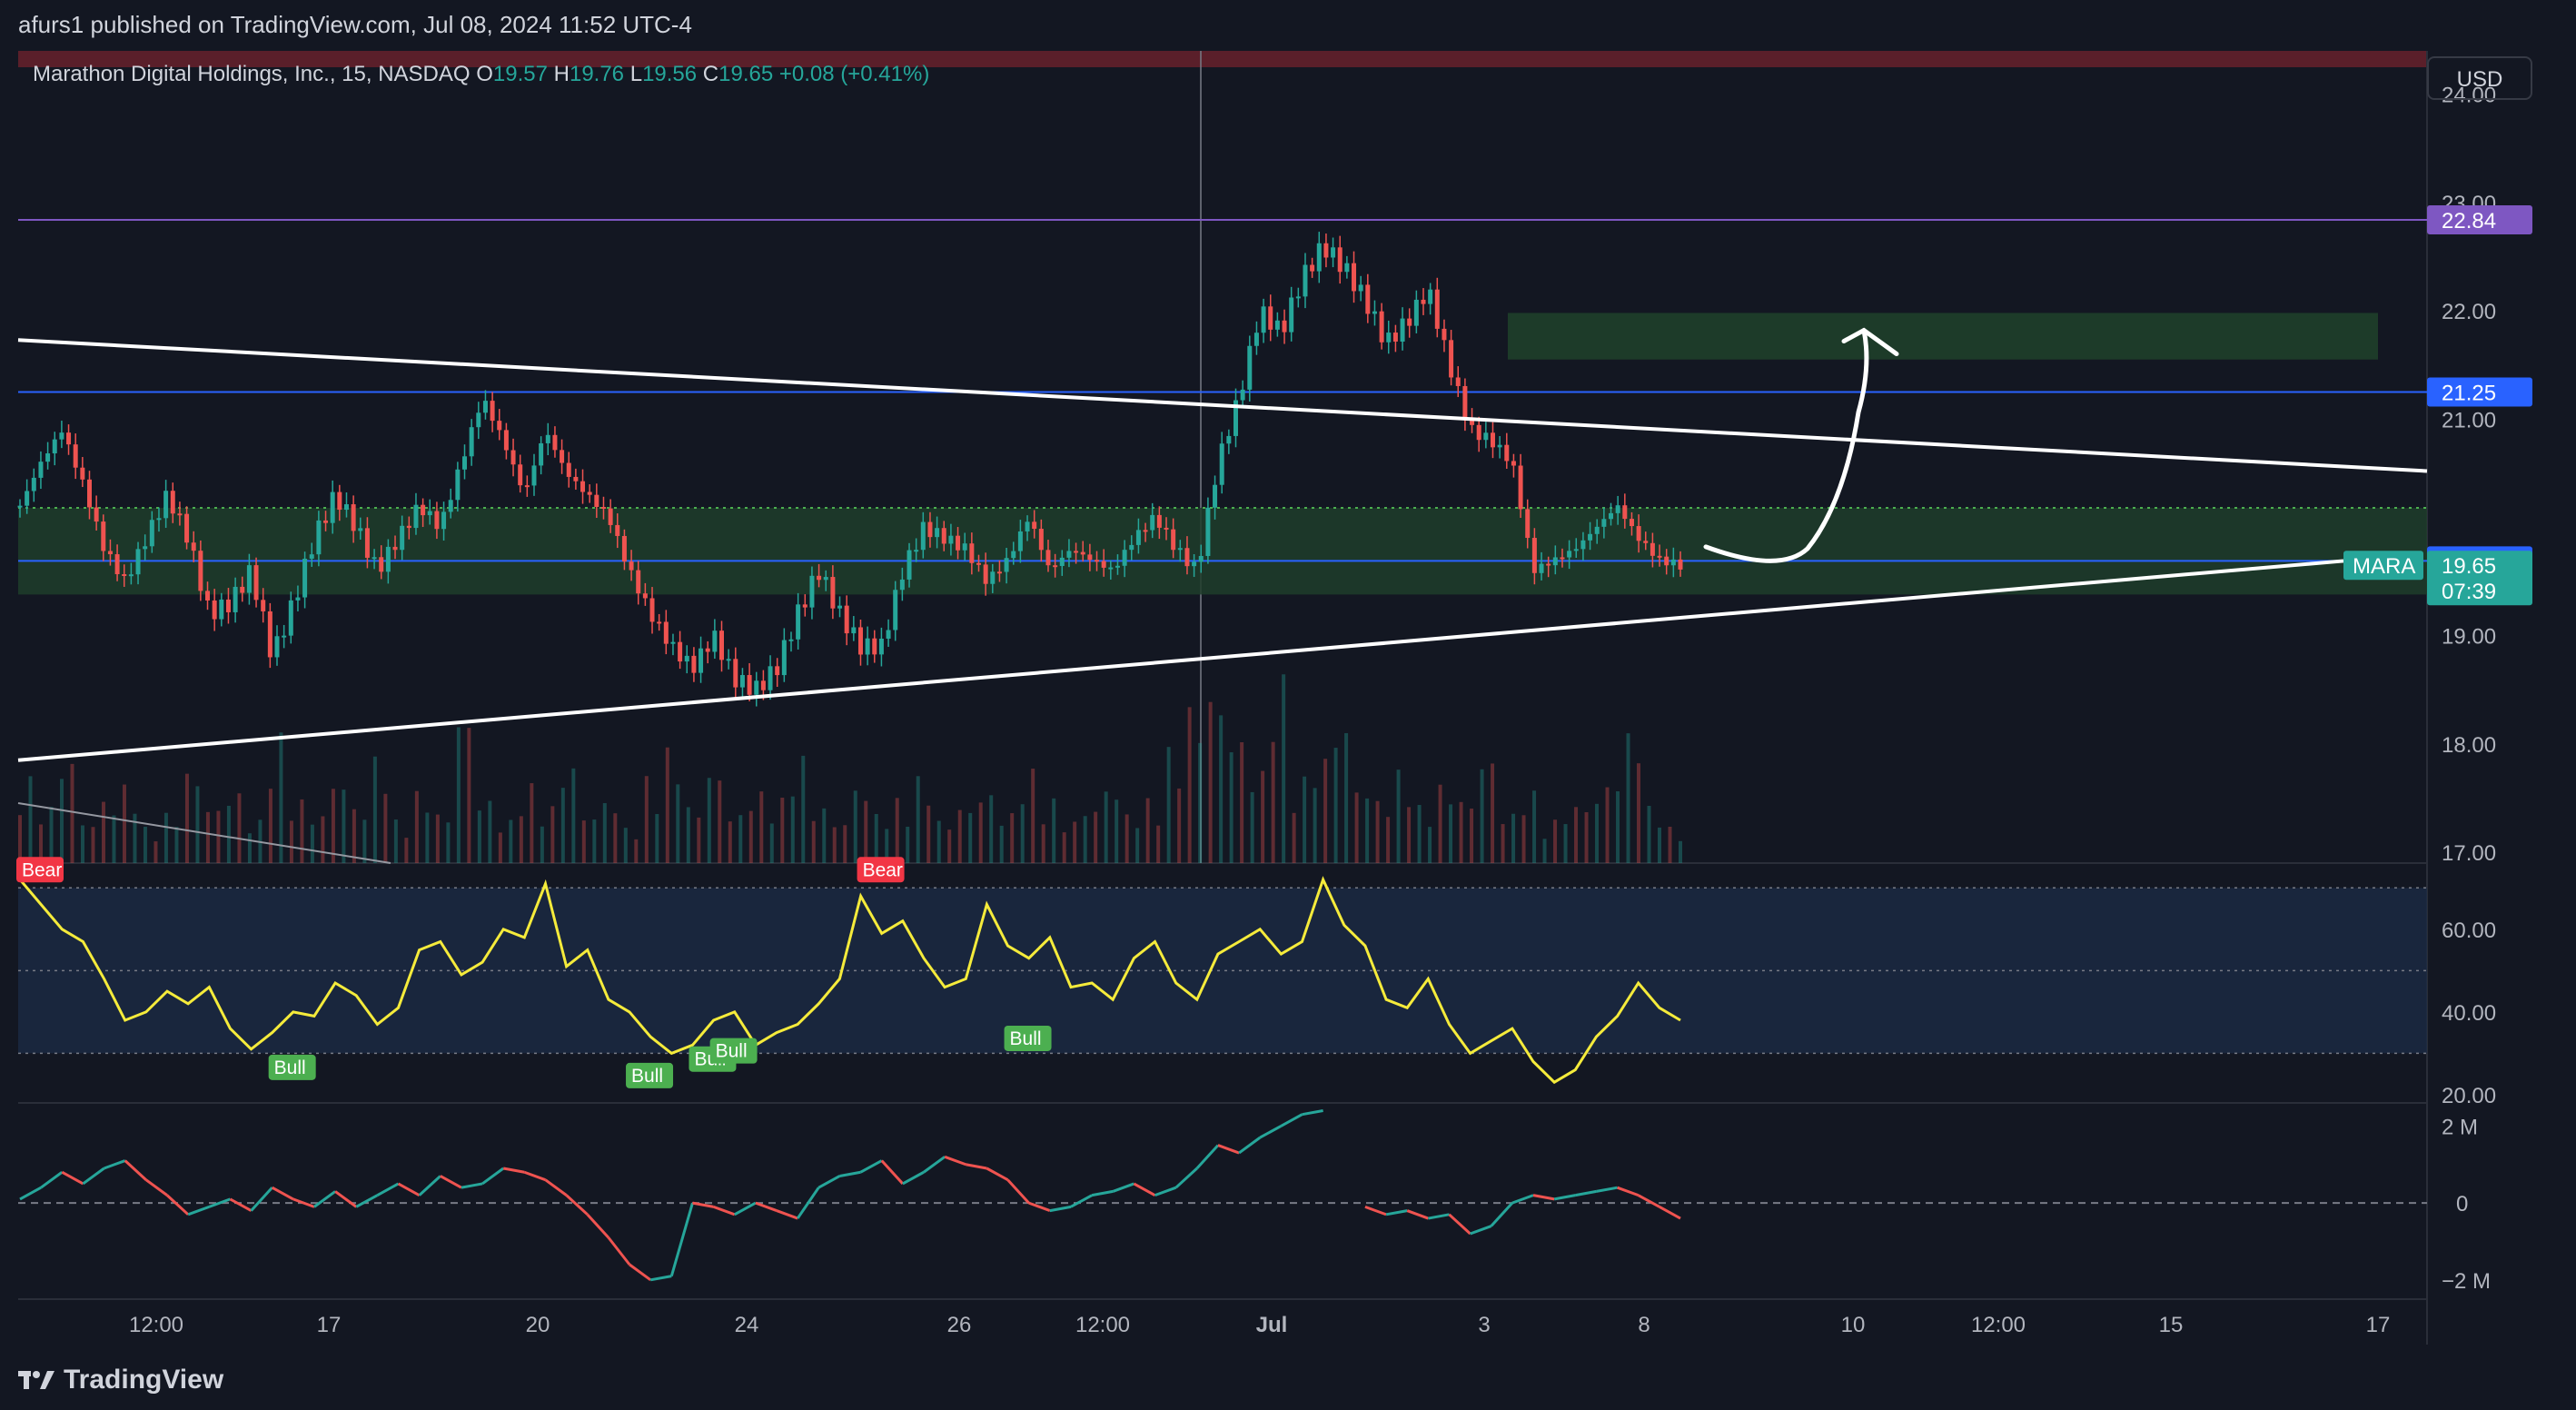  What do you see at coordinates (2469, 637) in the screenshot?
I see `price-tick: 19.00` at bounding box center [2469, 637].